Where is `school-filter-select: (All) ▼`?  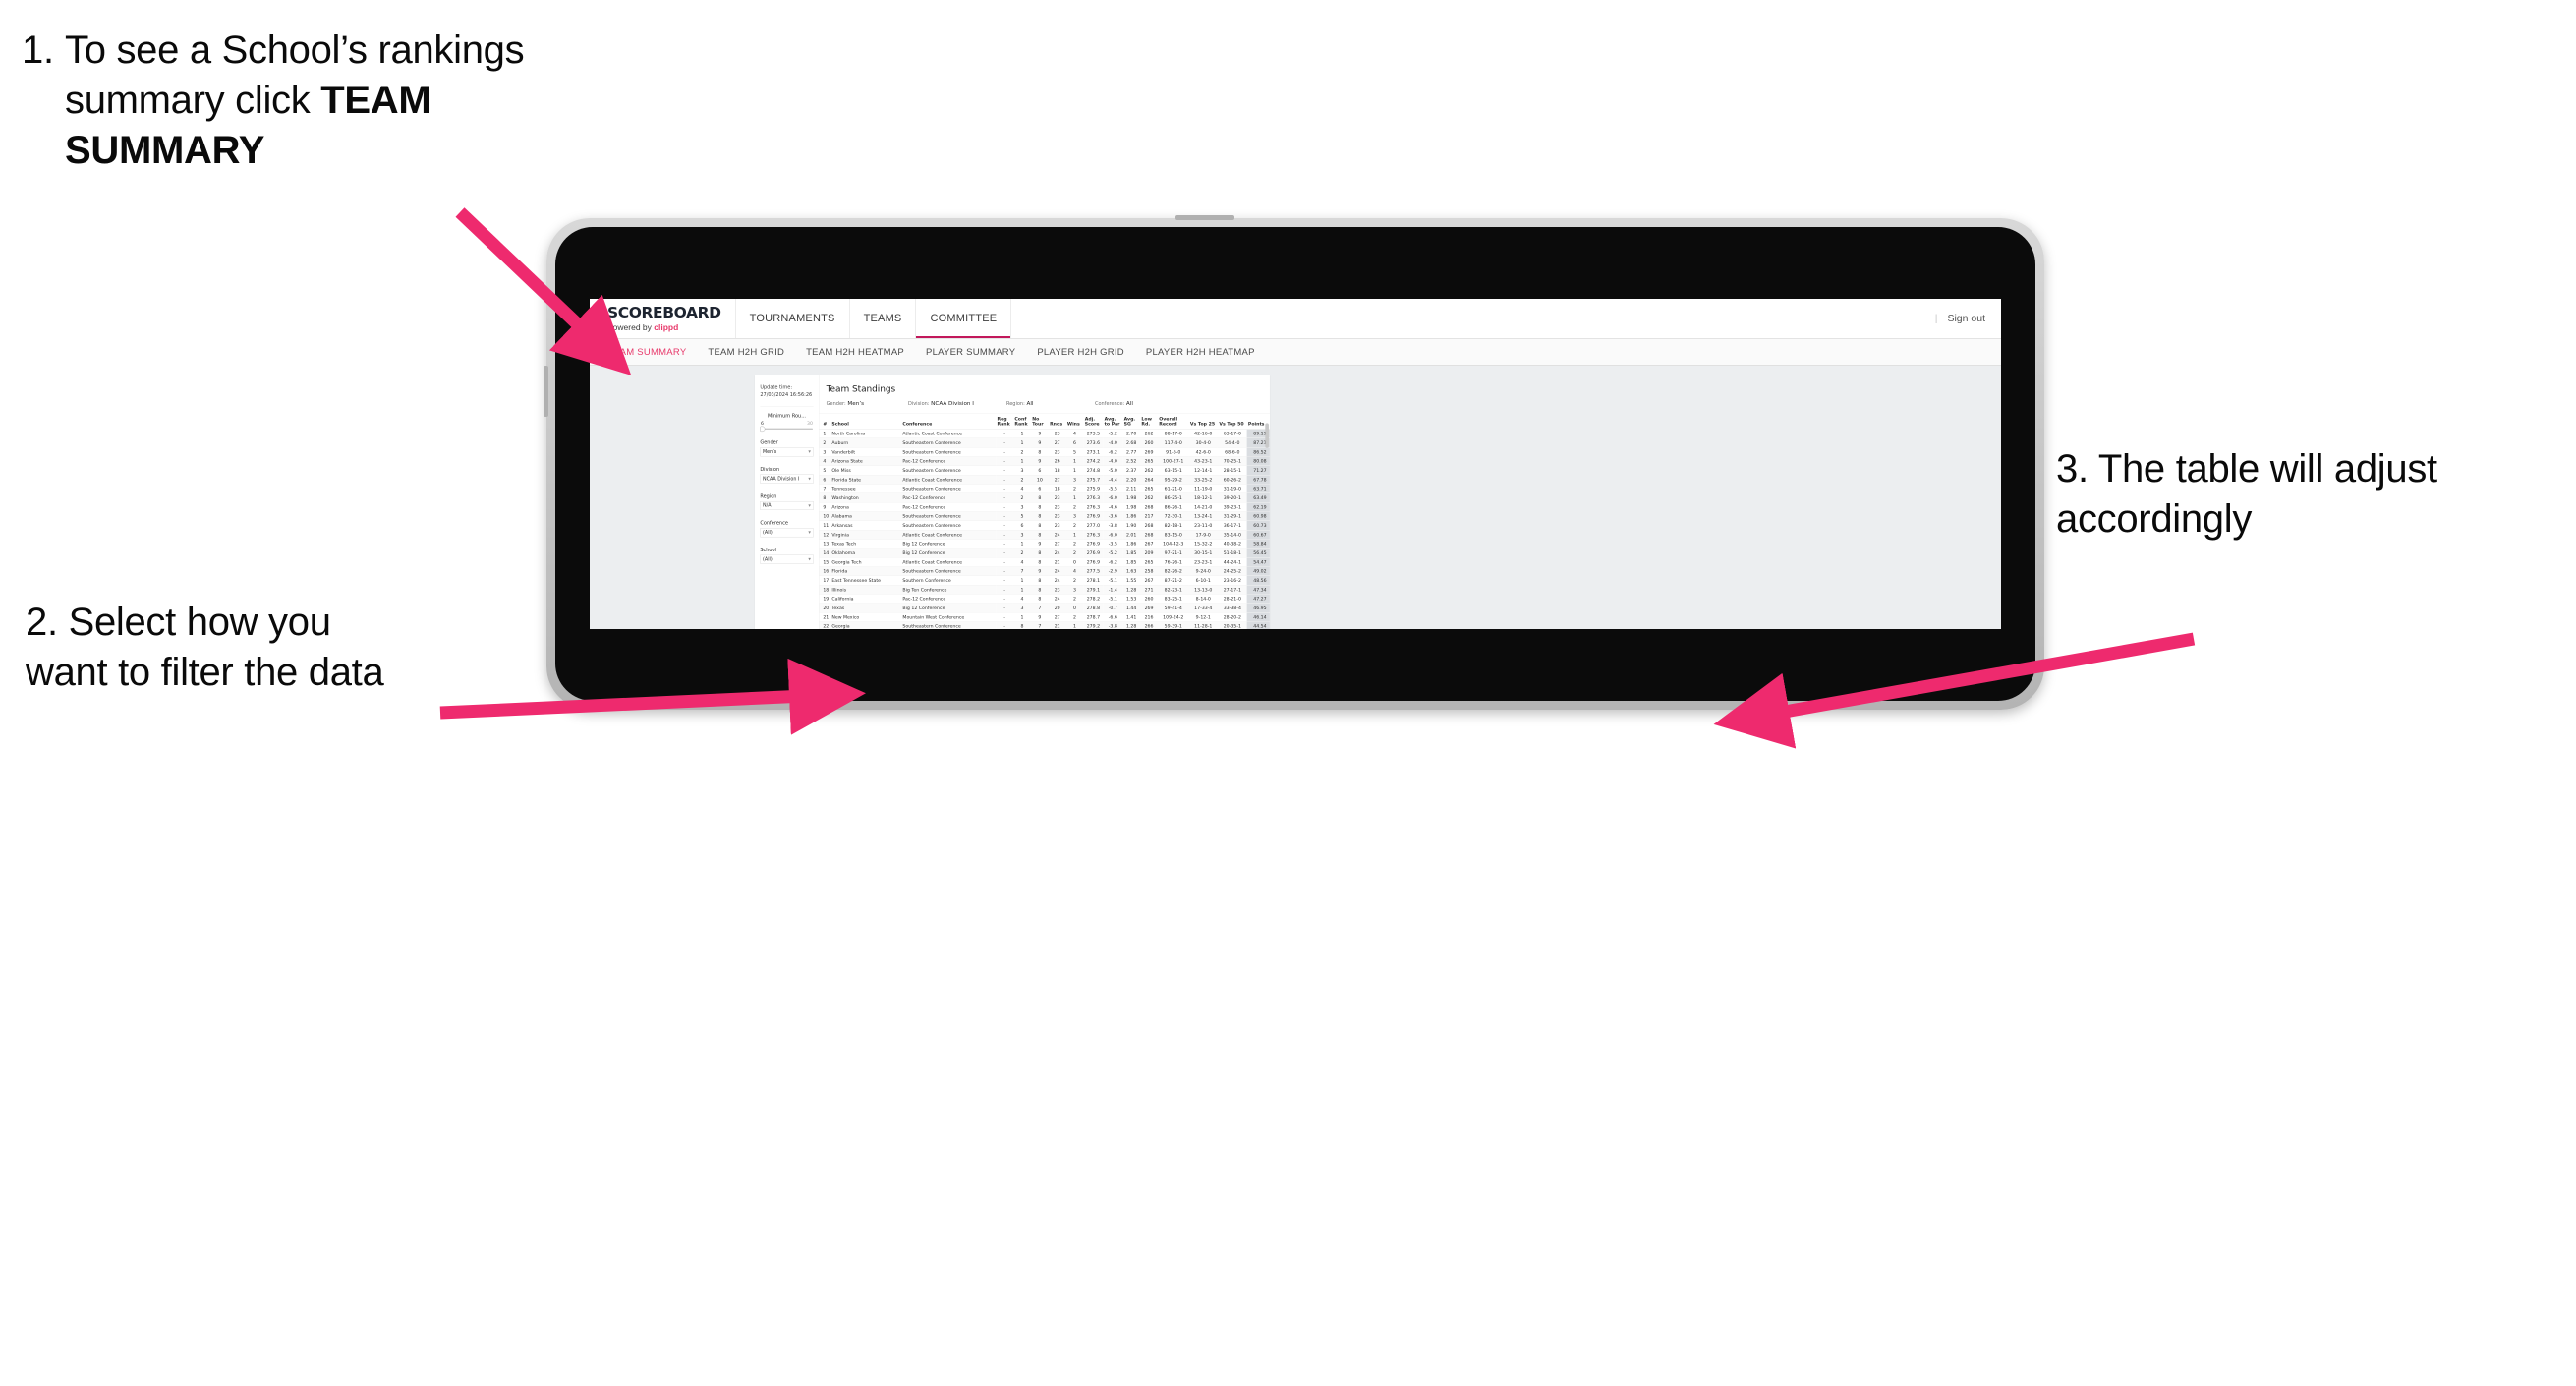 school-filter-select: (All) ▼ is located at coordinates (787, 559).